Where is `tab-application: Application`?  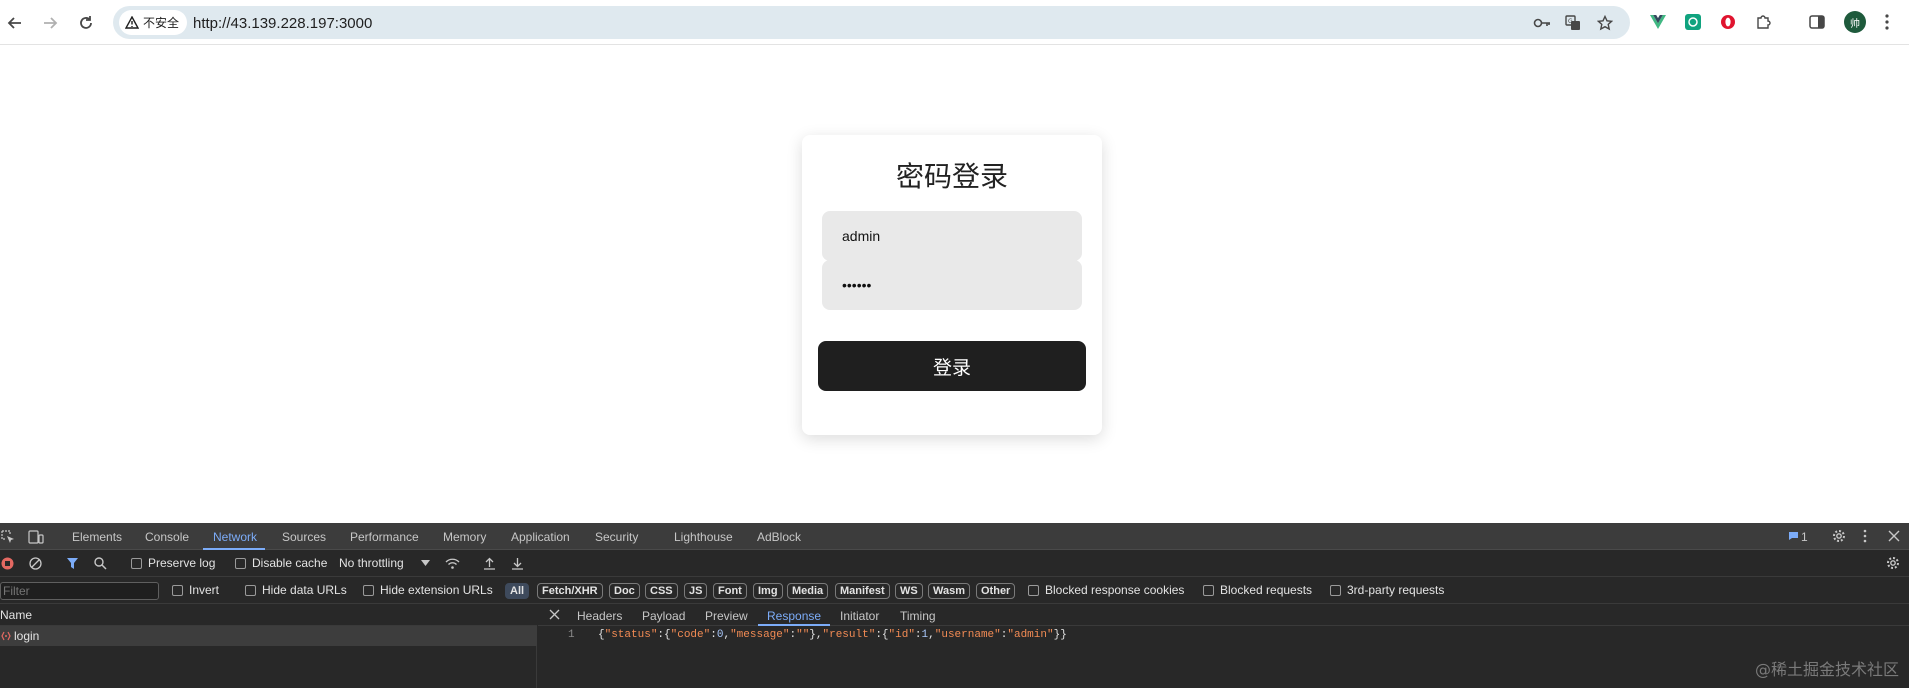 tab-application: Application is located at coordinates (540, 537).